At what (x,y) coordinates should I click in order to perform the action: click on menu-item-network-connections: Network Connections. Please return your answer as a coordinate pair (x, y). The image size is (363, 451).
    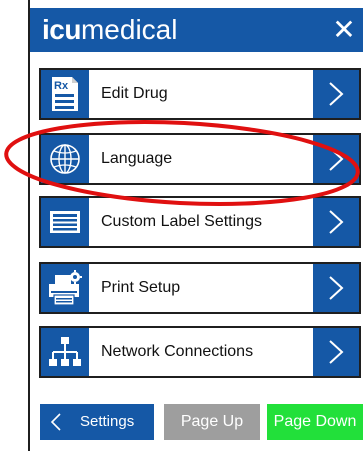
    Looking at the image, I should click on (200, 352).